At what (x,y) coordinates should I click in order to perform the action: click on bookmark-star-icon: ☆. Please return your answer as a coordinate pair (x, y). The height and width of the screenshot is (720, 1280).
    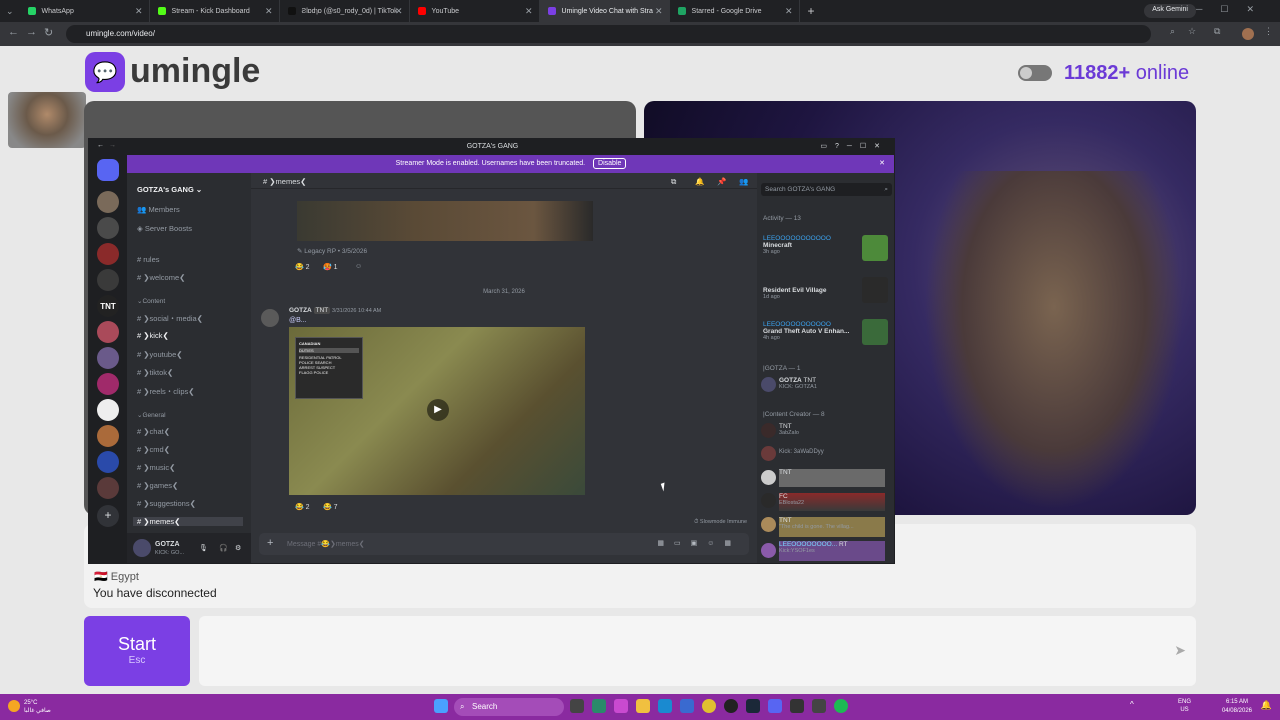
    Looking at the image, I should click on (1192, 31).